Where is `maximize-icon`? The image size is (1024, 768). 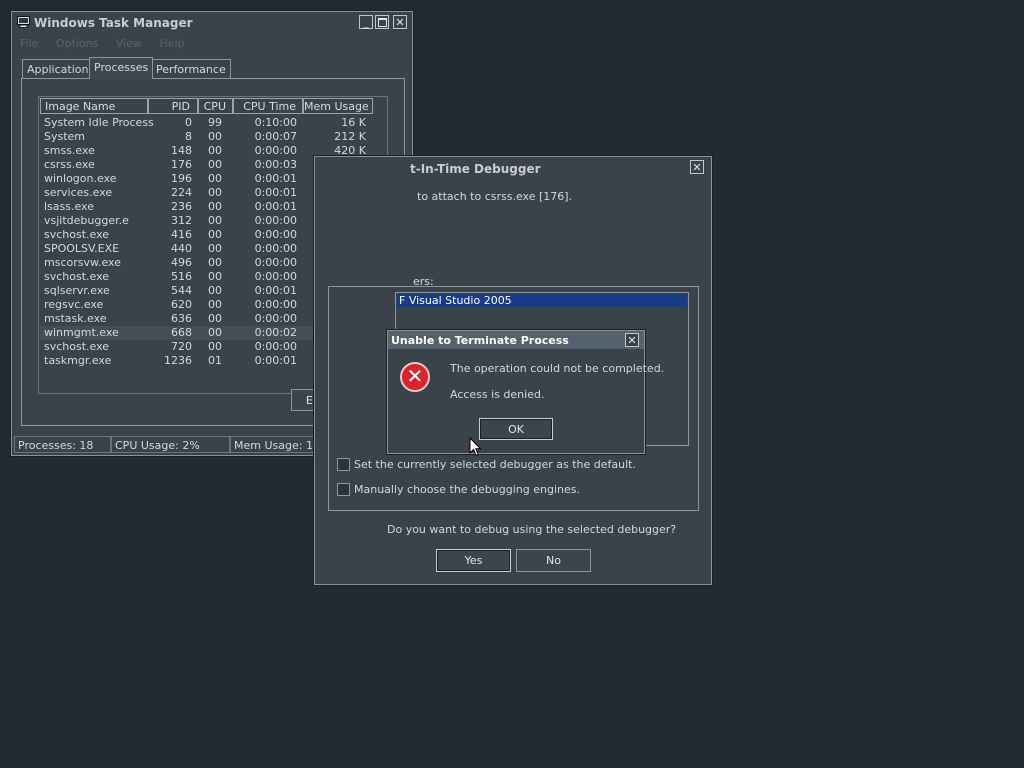 maximize-icon is located at coordinates (382, 22).